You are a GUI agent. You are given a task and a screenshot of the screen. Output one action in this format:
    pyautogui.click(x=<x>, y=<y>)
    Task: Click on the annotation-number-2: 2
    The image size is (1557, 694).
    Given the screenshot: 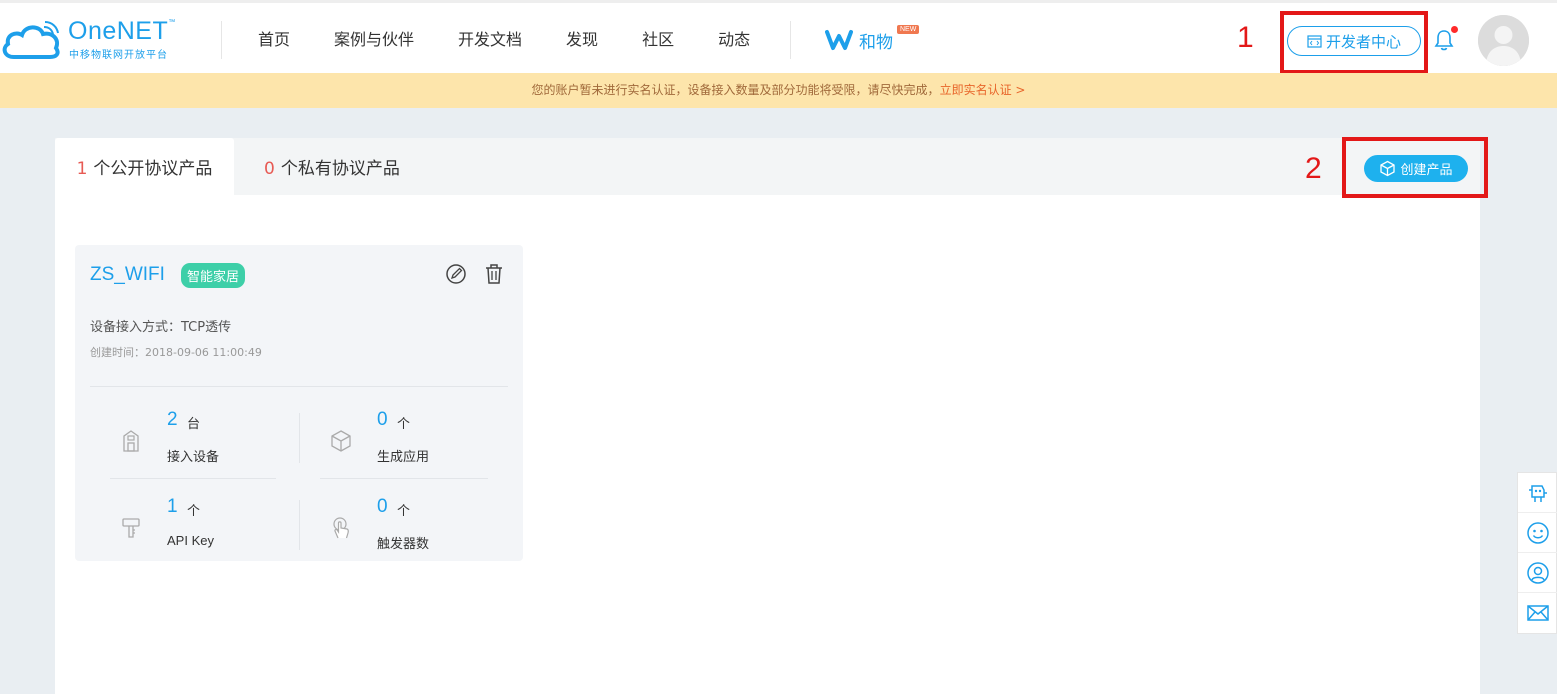 What is the action you would take?
    pyautogui.click(x=1313, y=168)
    